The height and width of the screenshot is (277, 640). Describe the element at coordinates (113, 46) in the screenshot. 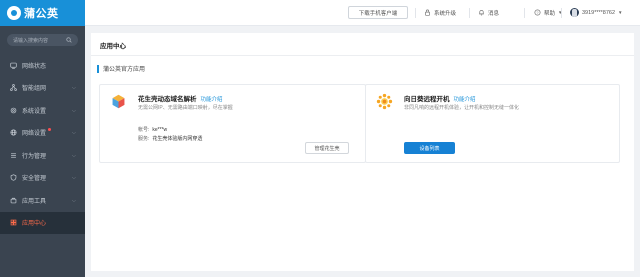

I see `page-title: 应用中心` at that location.